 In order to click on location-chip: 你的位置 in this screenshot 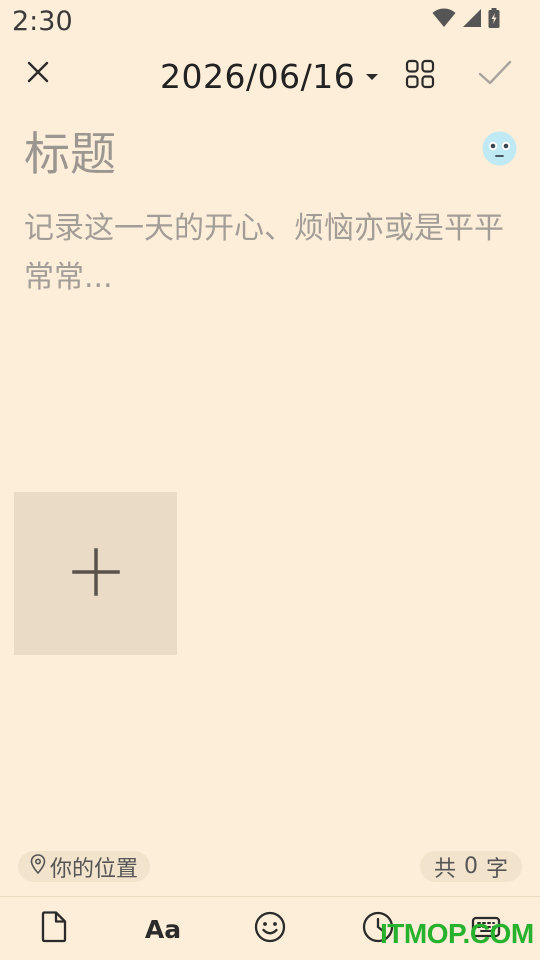, I will do `click(84, 866)`.